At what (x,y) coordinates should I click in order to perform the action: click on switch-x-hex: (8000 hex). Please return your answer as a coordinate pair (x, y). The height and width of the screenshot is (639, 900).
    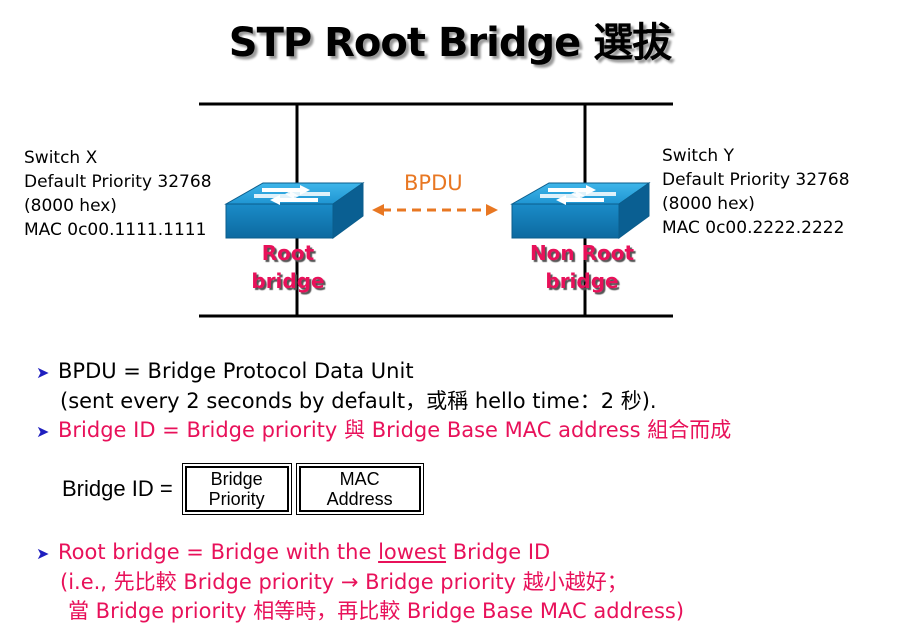
    Looking at the image, I should click on (70, 206).